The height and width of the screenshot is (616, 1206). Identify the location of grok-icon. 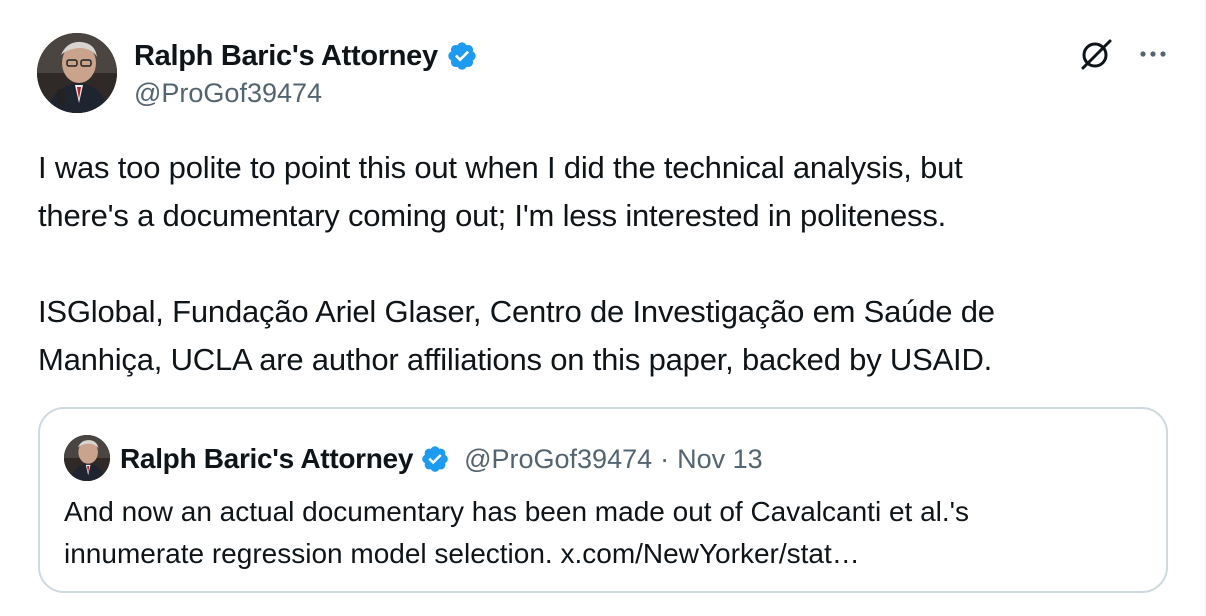
(1096, 54).